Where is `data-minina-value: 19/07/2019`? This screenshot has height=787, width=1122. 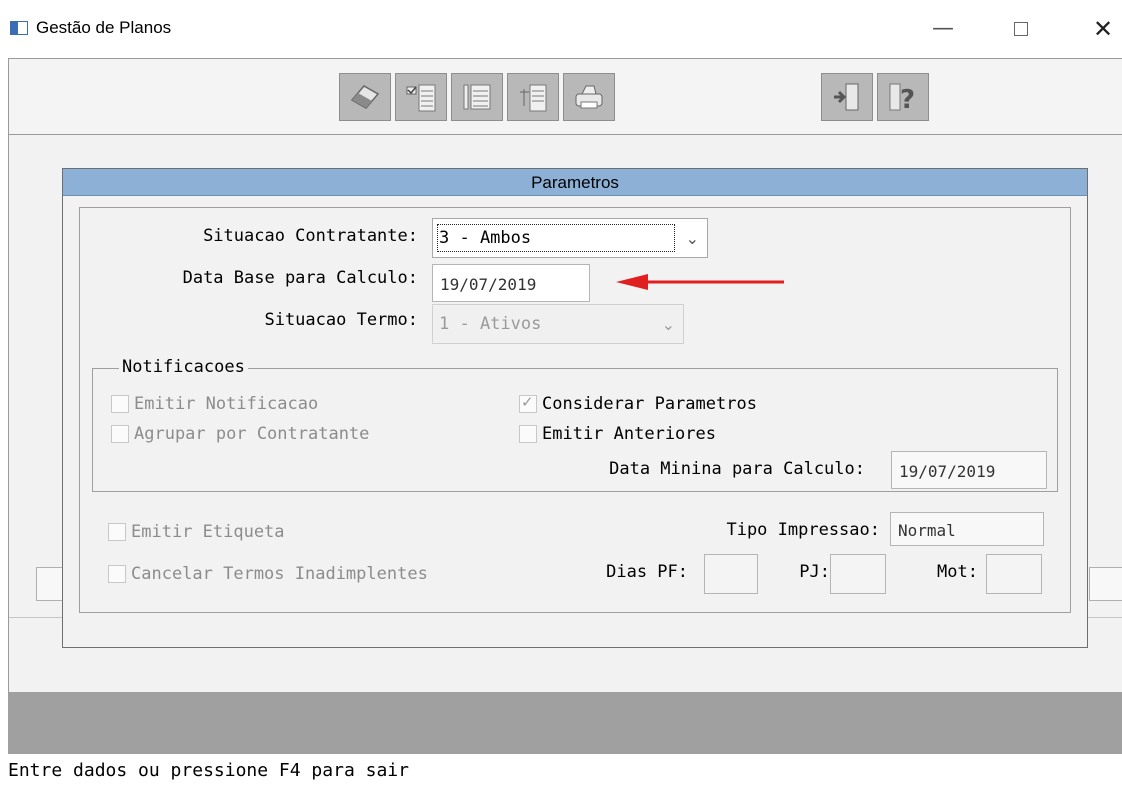
data-minina-value: 19/07/2019 is located at coordinates (947, 471).